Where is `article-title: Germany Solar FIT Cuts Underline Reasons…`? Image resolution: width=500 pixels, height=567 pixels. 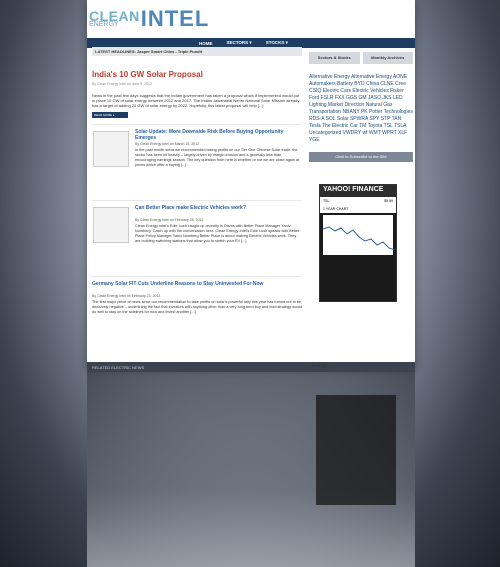
article-title: Germany Solar FIT Cuts Underline Reasons… is located at coordinates (197, 284).